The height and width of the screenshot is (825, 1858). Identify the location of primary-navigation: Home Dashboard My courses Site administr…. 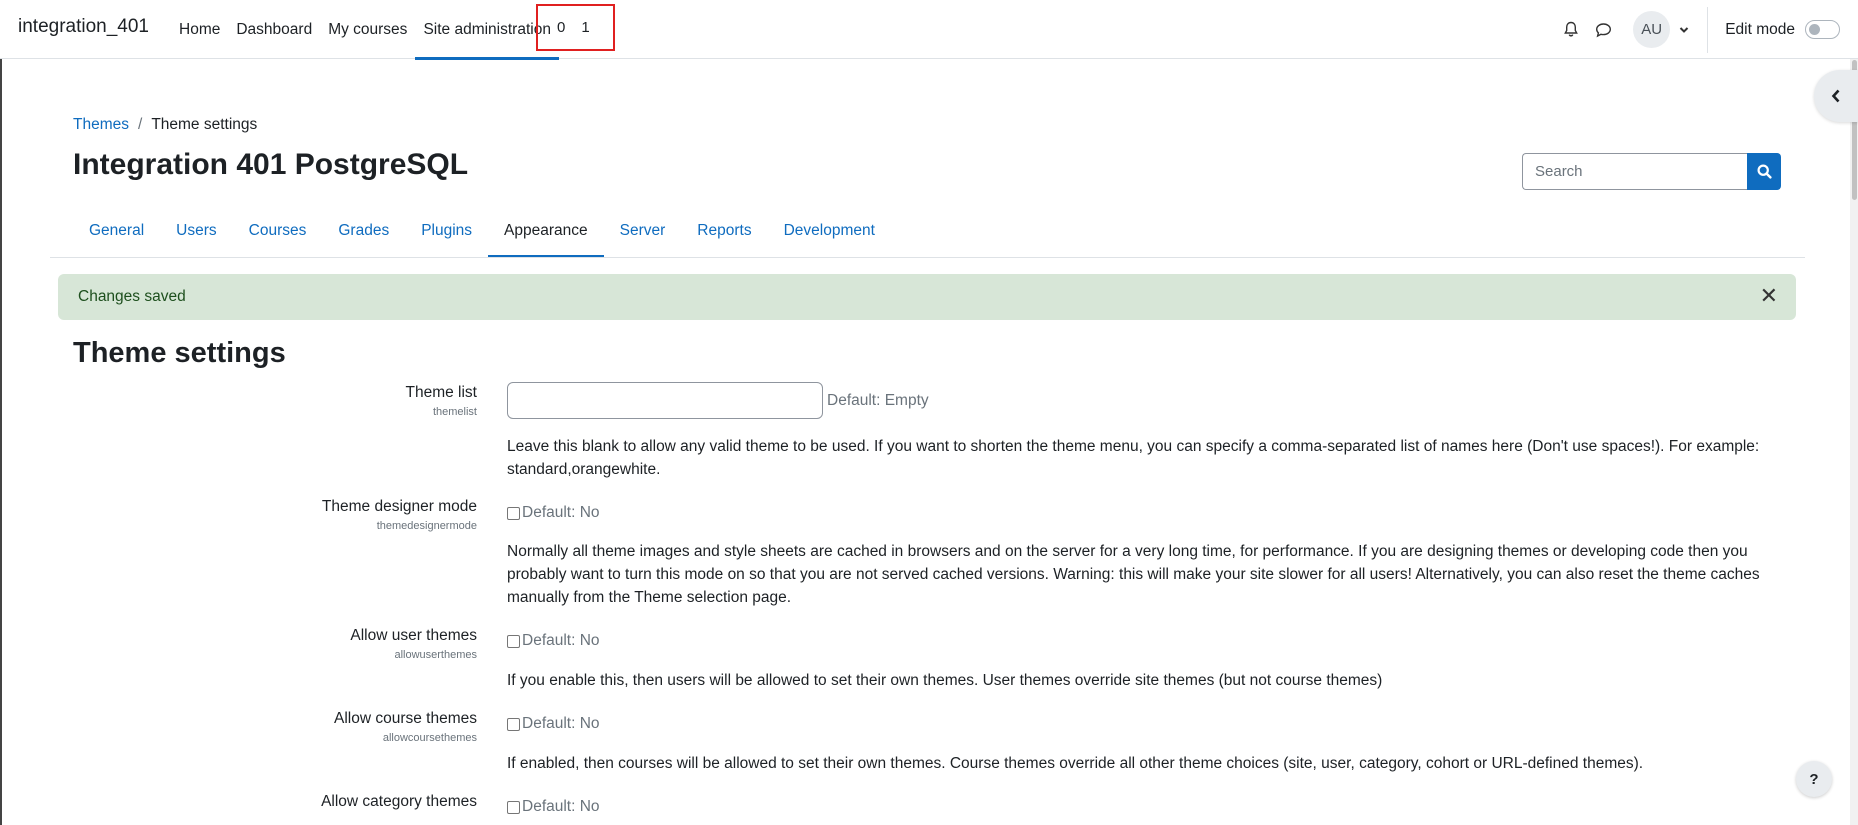
(365, 30).